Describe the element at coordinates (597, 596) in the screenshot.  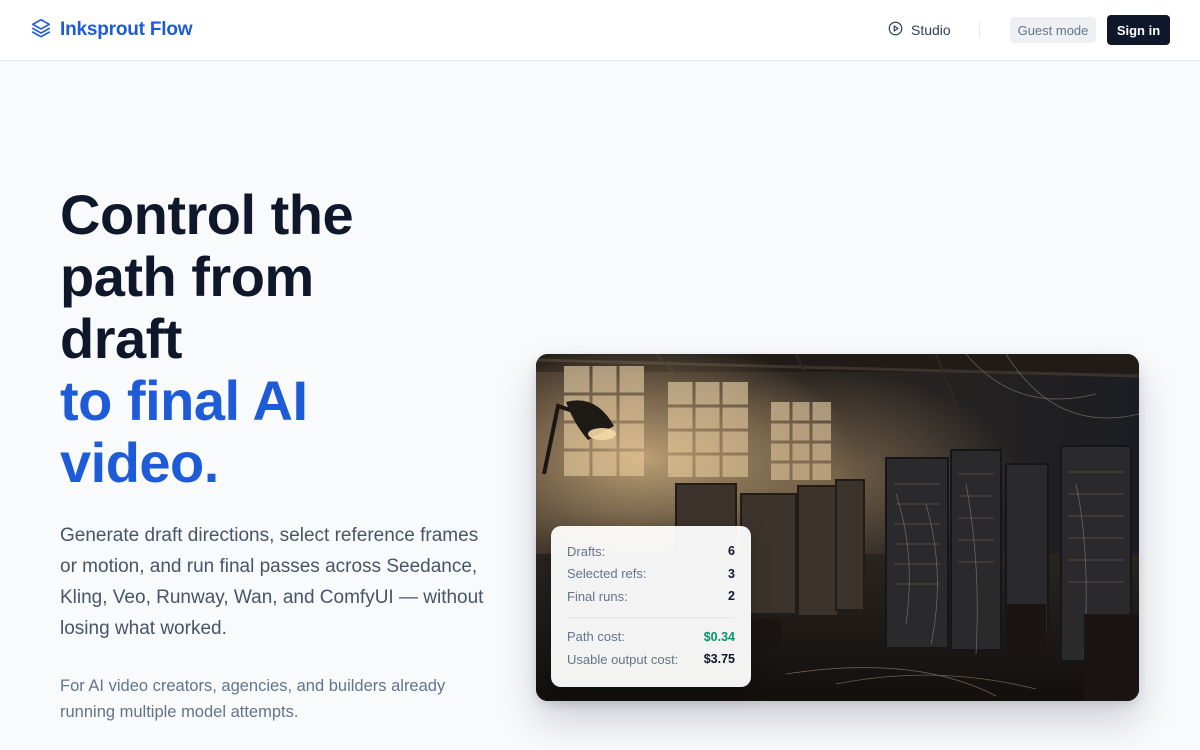
I see `stat-label: Final runs:` at that location.